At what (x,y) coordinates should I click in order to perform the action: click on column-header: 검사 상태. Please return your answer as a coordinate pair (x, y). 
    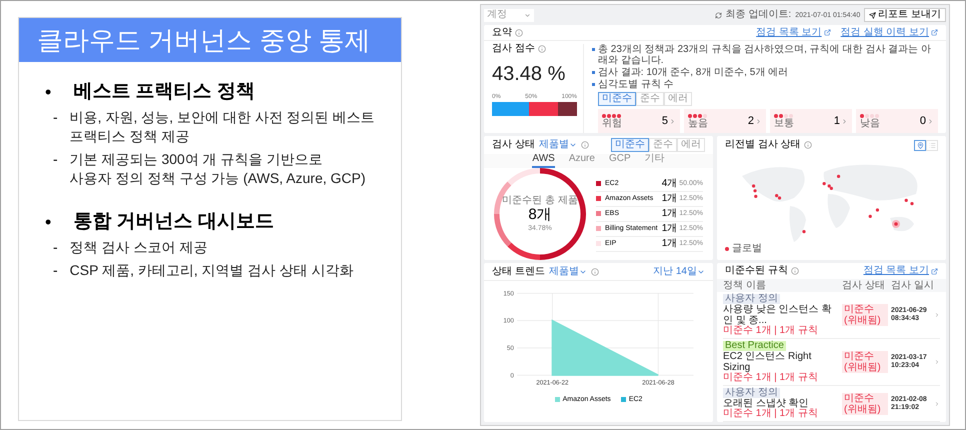
    Looking at the image, I should click on (864, 285).